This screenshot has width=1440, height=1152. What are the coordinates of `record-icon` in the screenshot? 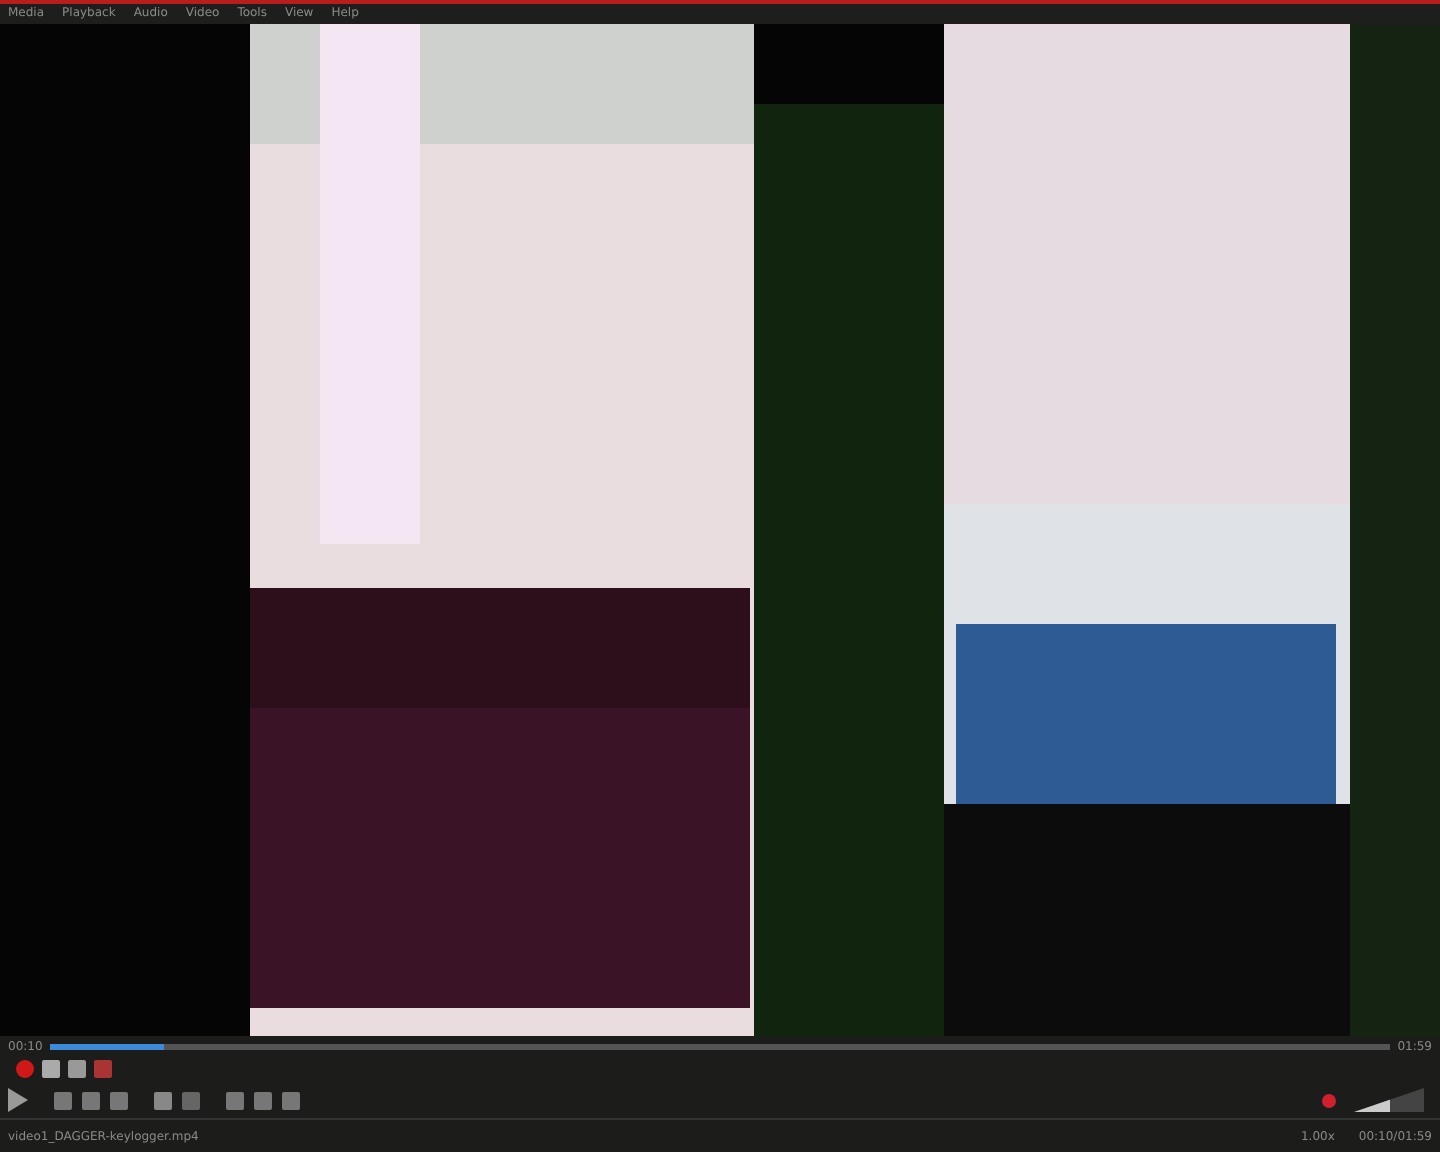 It's located at (25, 1069).